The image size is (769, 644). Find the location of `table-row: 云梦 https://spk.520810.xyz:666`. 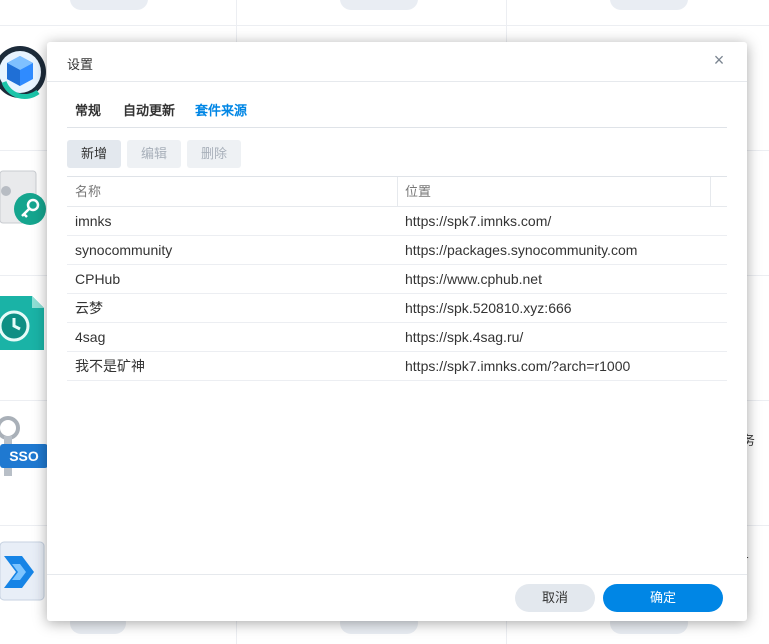

table-row: 云梦 https://spk.520810.xyz:666 is located at coordinates (397, 308).